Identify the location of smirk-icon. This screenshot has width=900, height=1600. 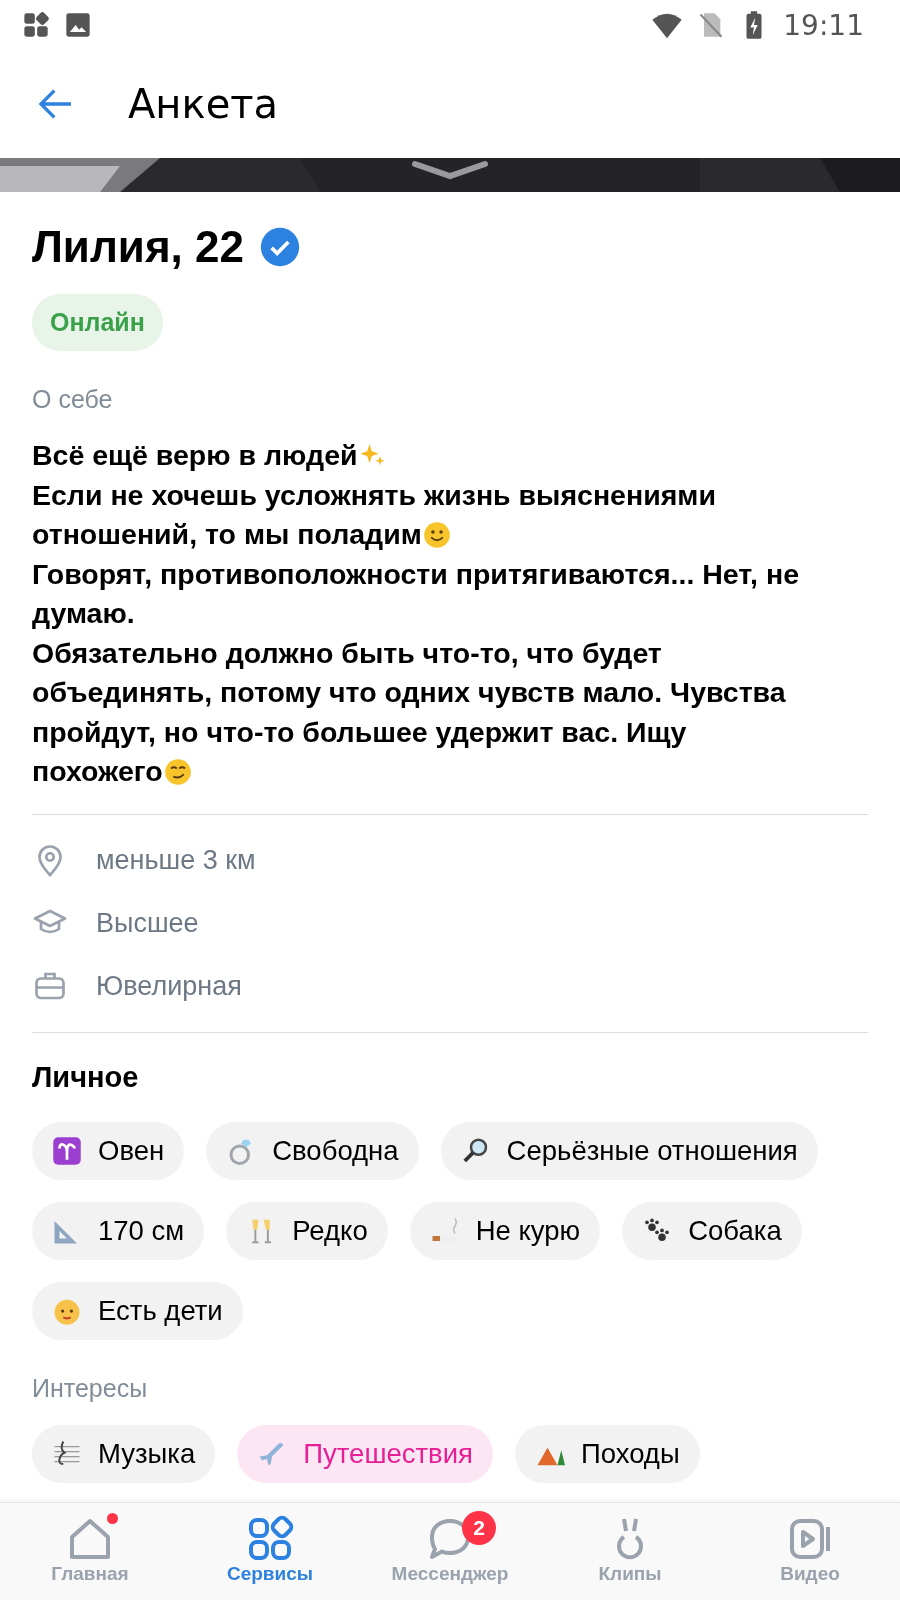
(177, 772).